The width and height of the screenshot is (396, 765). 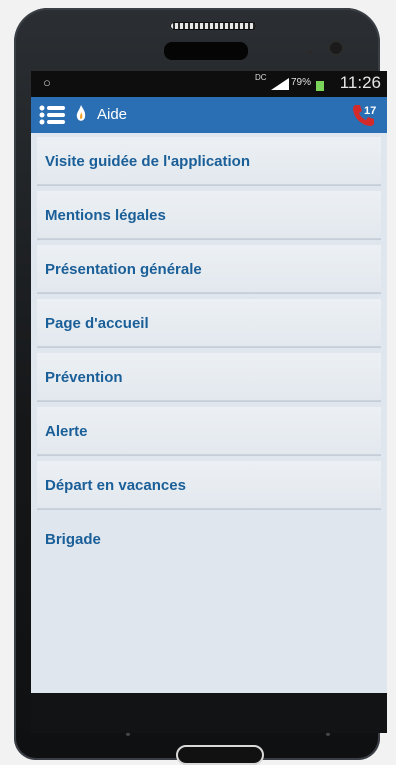 I want to click on redacted-brand-mark, so click(x=206, y=51).